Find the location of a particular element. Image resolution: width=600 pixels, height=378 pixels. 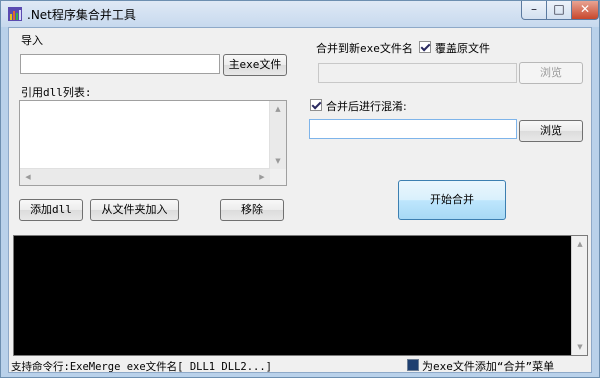

title-bar: .Net程序集合并工具 – □ ✕ is located at coordinates (300, 14).